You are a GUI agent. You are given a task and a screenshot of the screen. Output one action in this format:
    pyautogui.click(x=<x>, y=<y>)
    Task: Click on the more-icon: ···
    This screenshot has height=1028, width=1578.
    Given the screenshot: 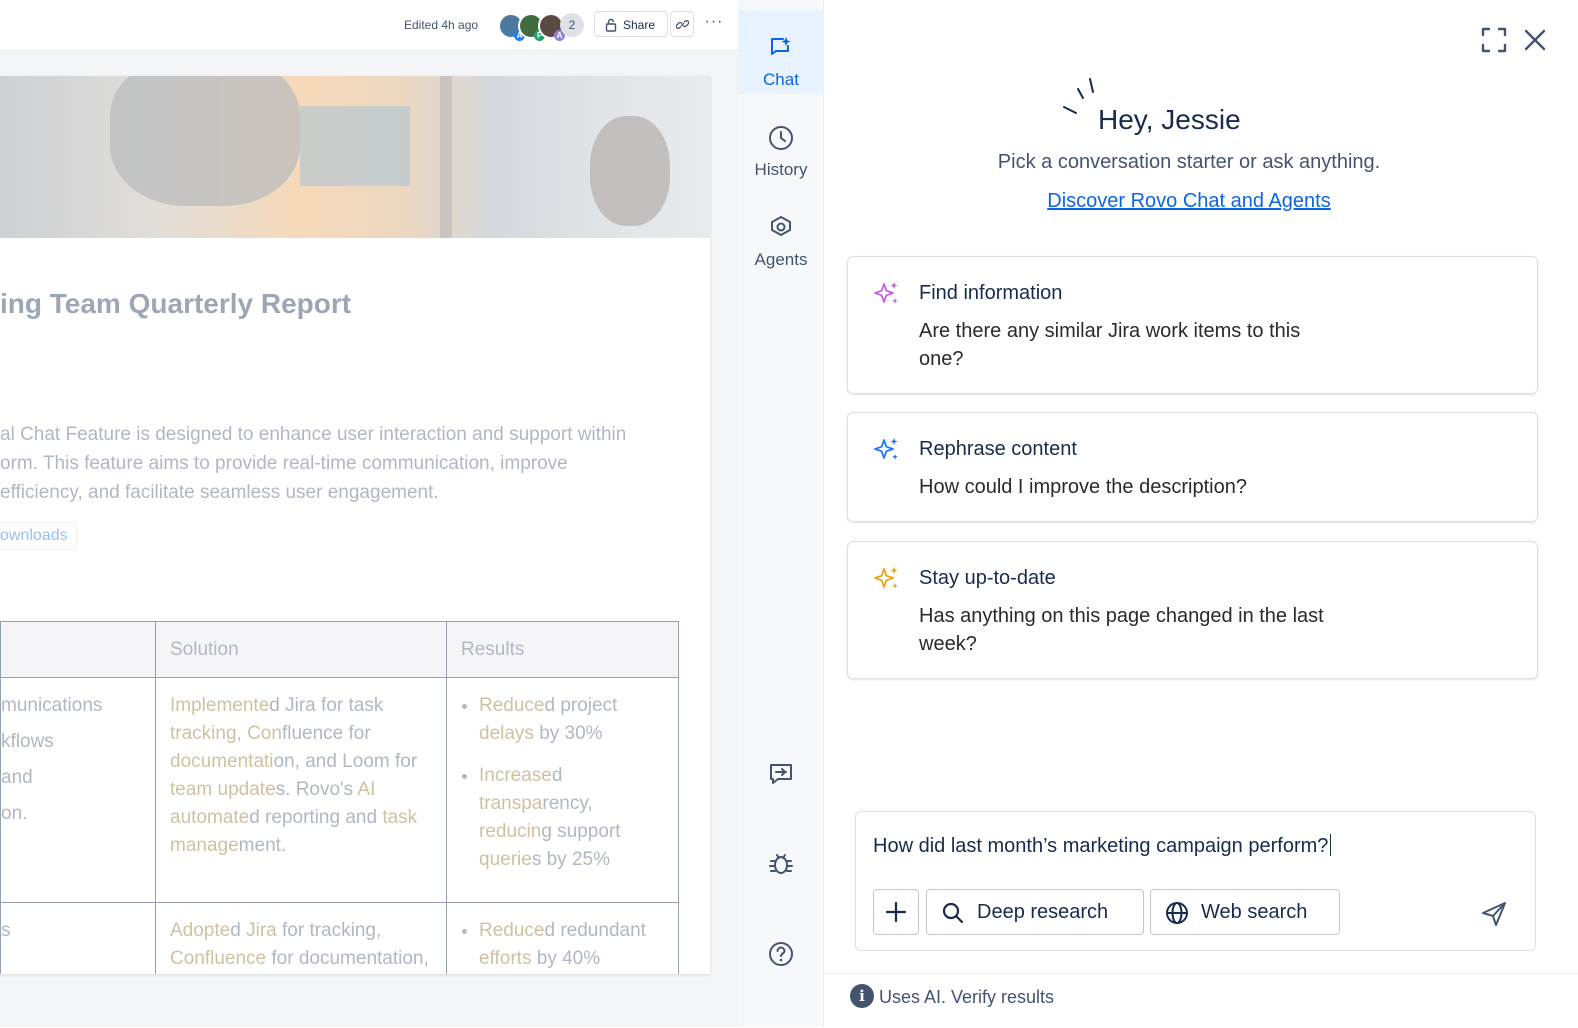 What is the action you would take?
    pyautogui.click(x=714, y=21)
    